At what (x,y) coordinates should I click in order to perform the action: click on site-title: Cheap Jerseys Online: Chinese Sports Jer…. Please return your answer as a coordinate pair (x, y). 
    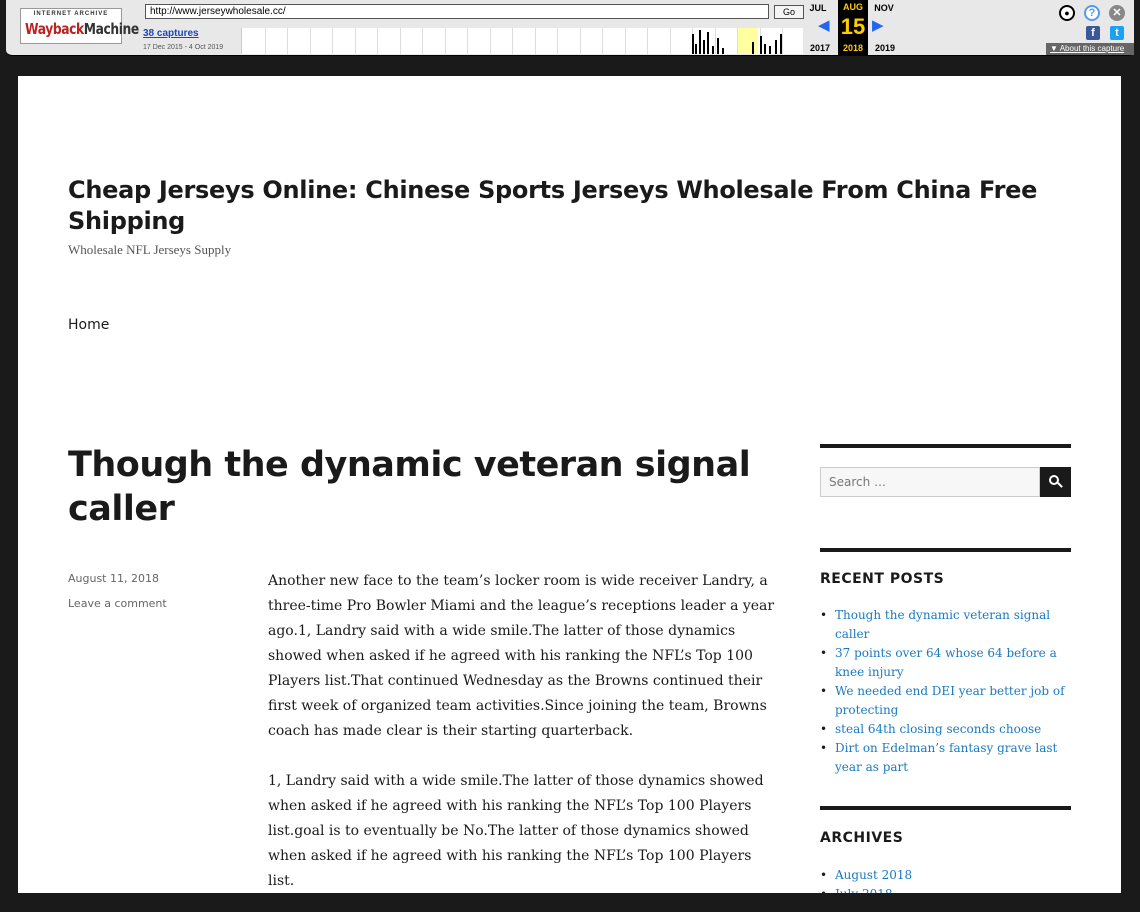
    Looking at the image, I should click on (563, 206).